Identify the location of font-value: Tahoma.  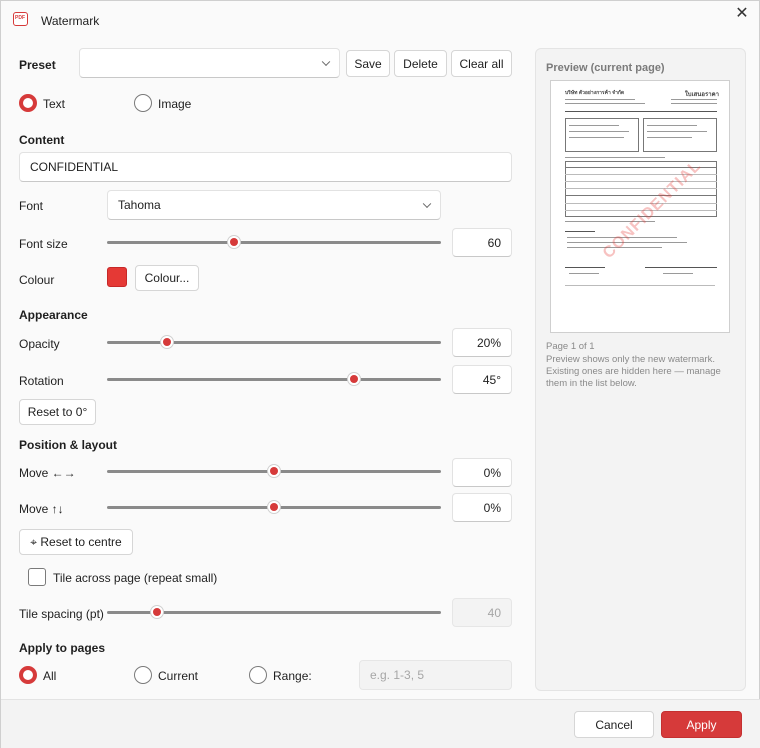
(139, 205).